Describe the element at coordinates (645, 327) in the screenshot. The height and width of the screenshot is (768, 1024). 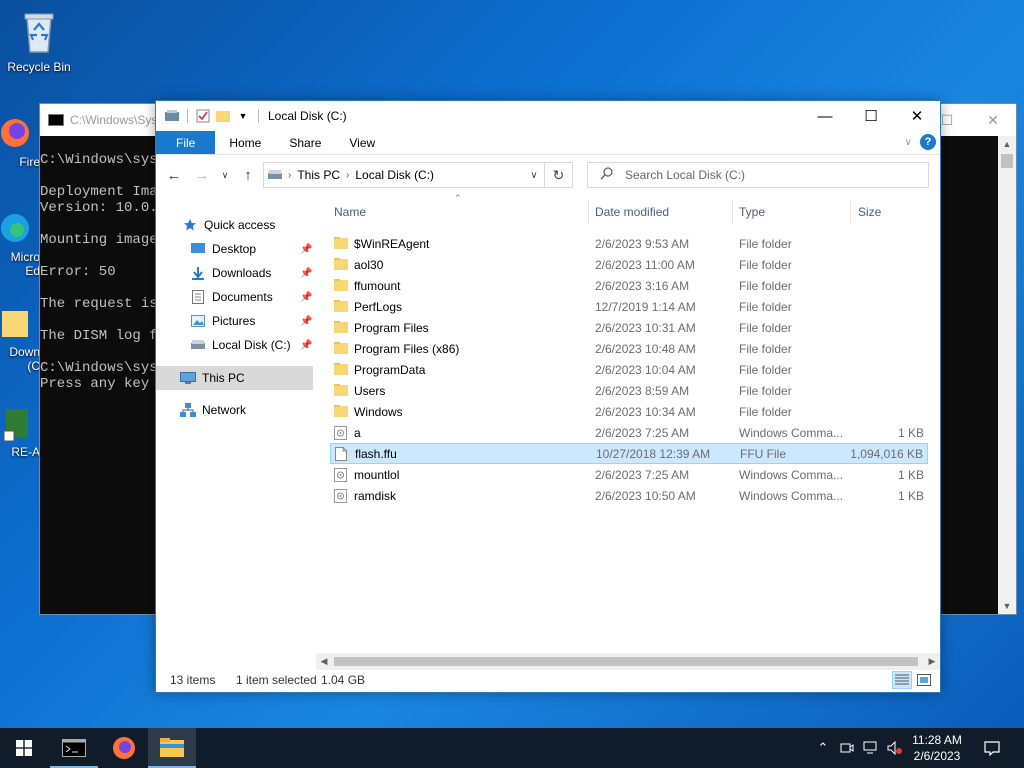
I see `file-date: 2/6/2023 10:31 AM` at that location.